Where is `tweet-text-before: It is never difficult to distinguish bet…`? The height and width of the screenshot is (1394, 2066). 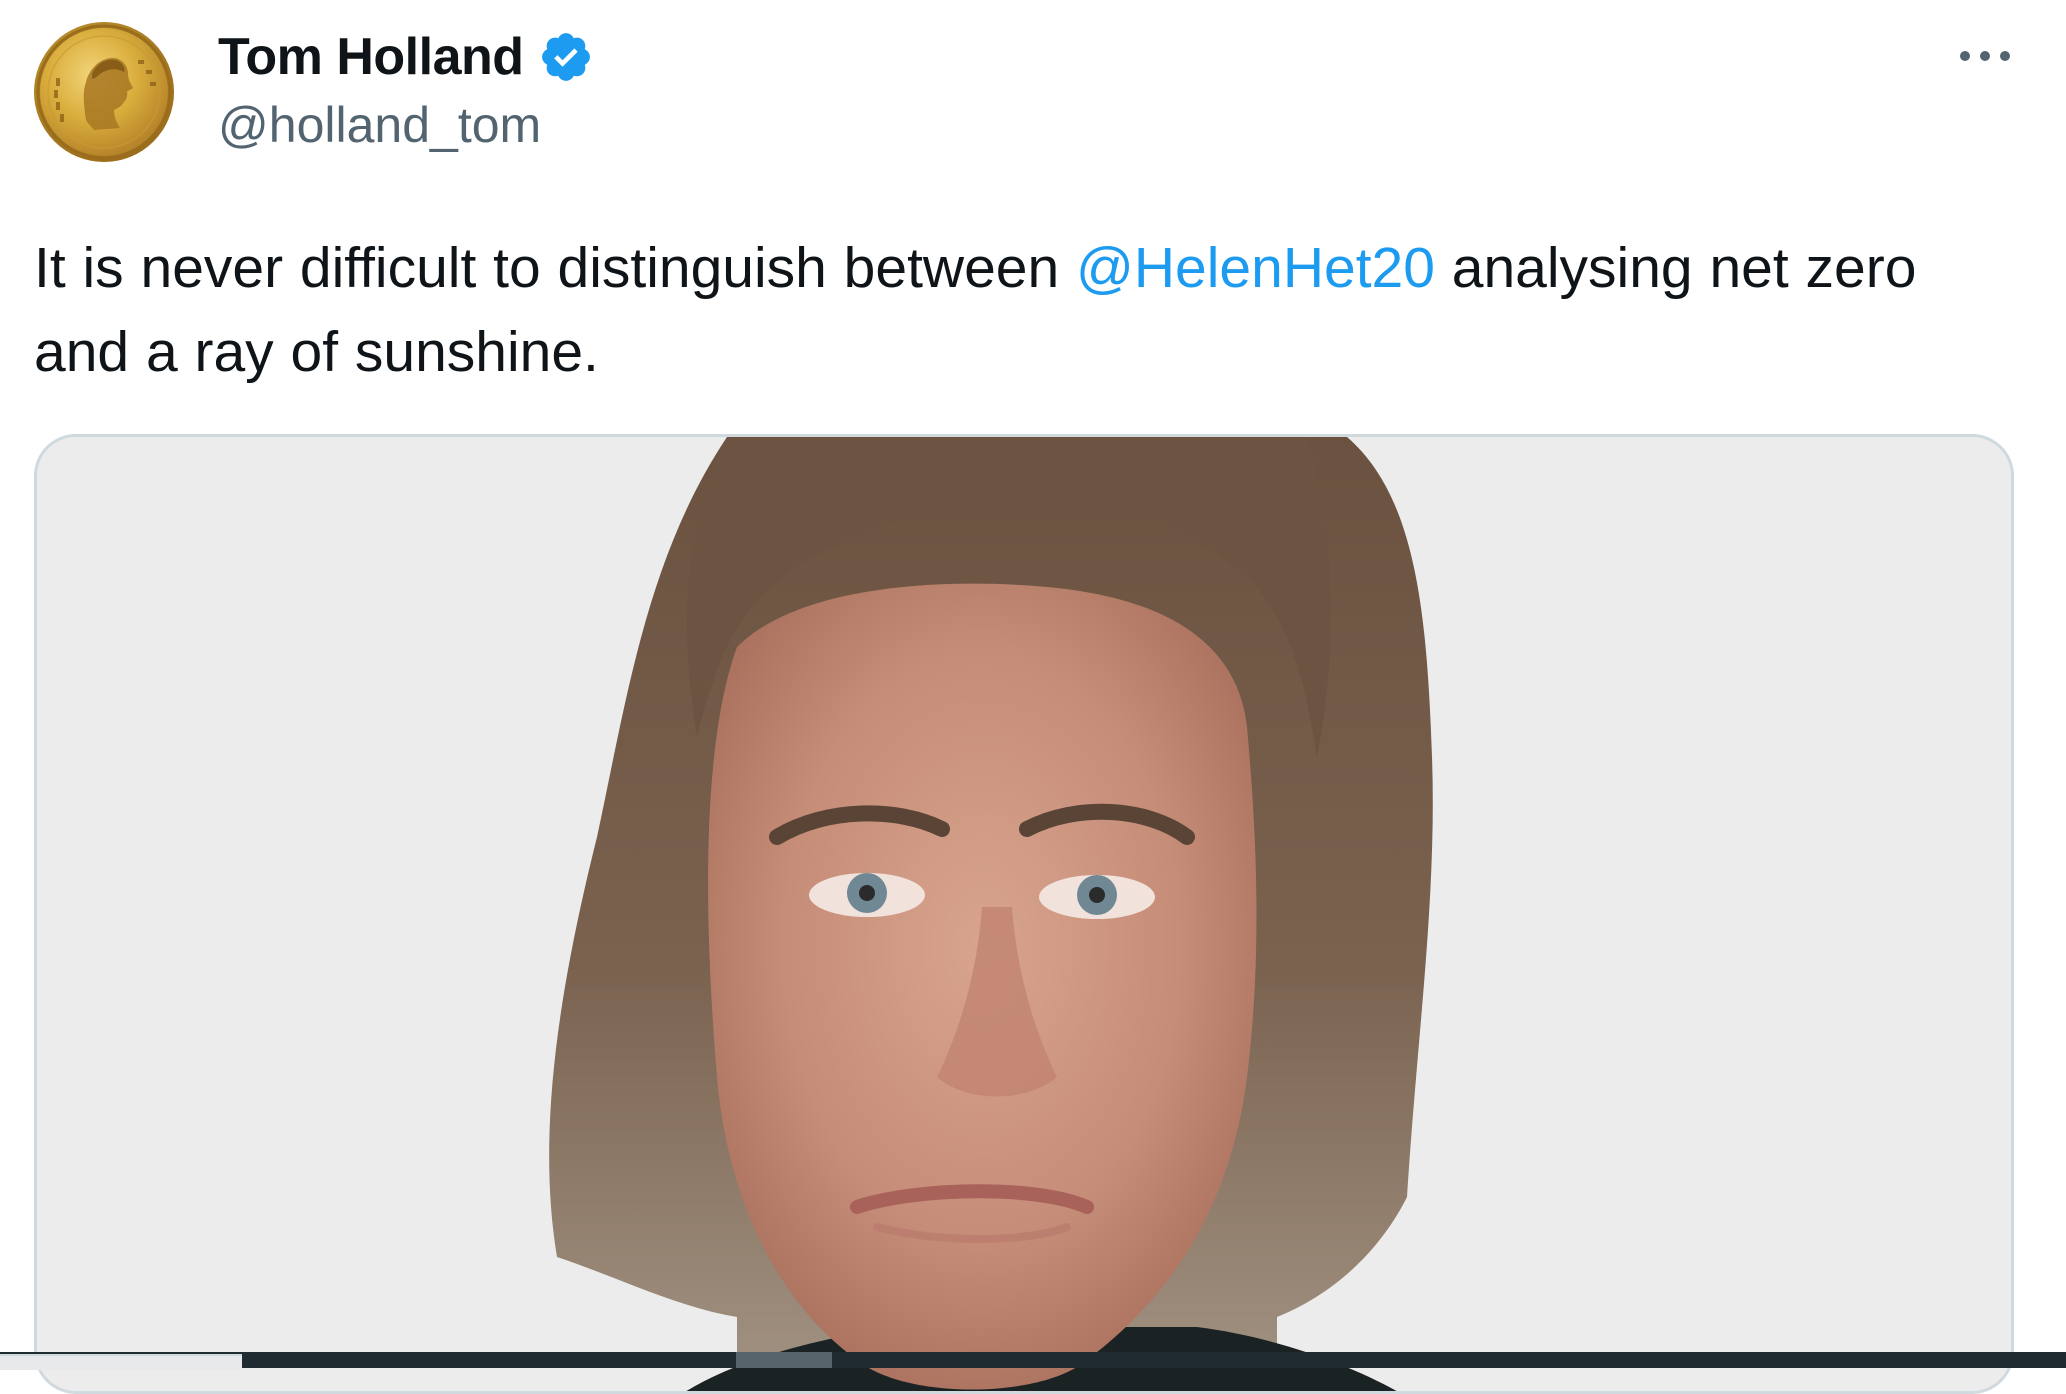
tweet-text-before: It is never difficult to distinguish bet… is located at coordinates (555, 268).